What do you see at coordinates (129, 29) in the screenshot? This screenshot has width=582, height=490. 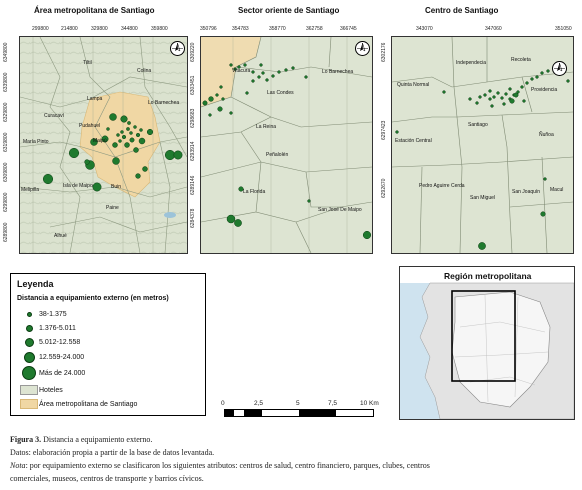 I see `x-tick: 344800` at bounding box center [129, 29].